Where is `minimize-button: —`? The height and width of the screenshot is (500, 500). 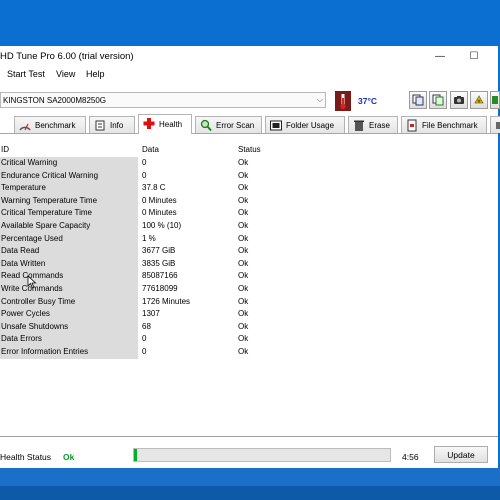 minimize-button: — is located at coordinates (440, 56).